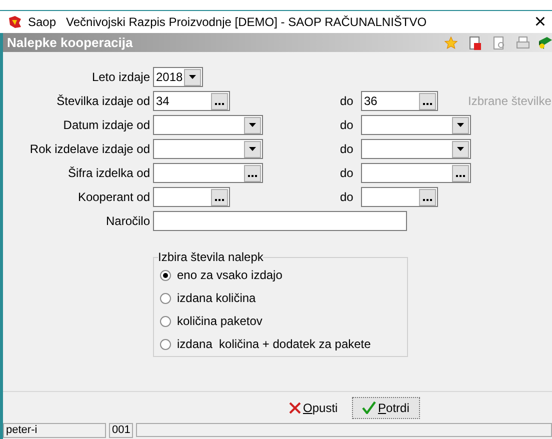  What do you see at coordinates (280, 321) in the screenshot?
I see `radio-option: količina paketov` at bounding box center [280, 321].